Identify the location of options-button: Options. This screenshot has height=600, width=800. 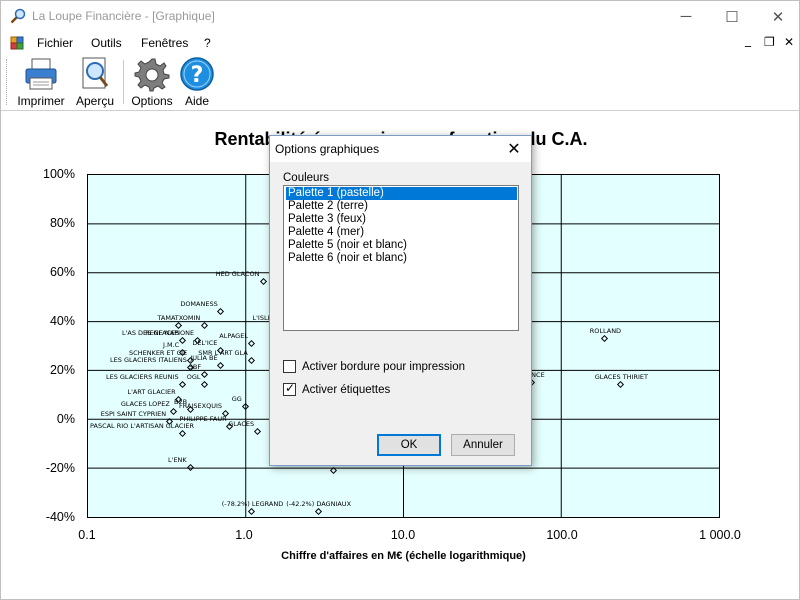
(152, 82).